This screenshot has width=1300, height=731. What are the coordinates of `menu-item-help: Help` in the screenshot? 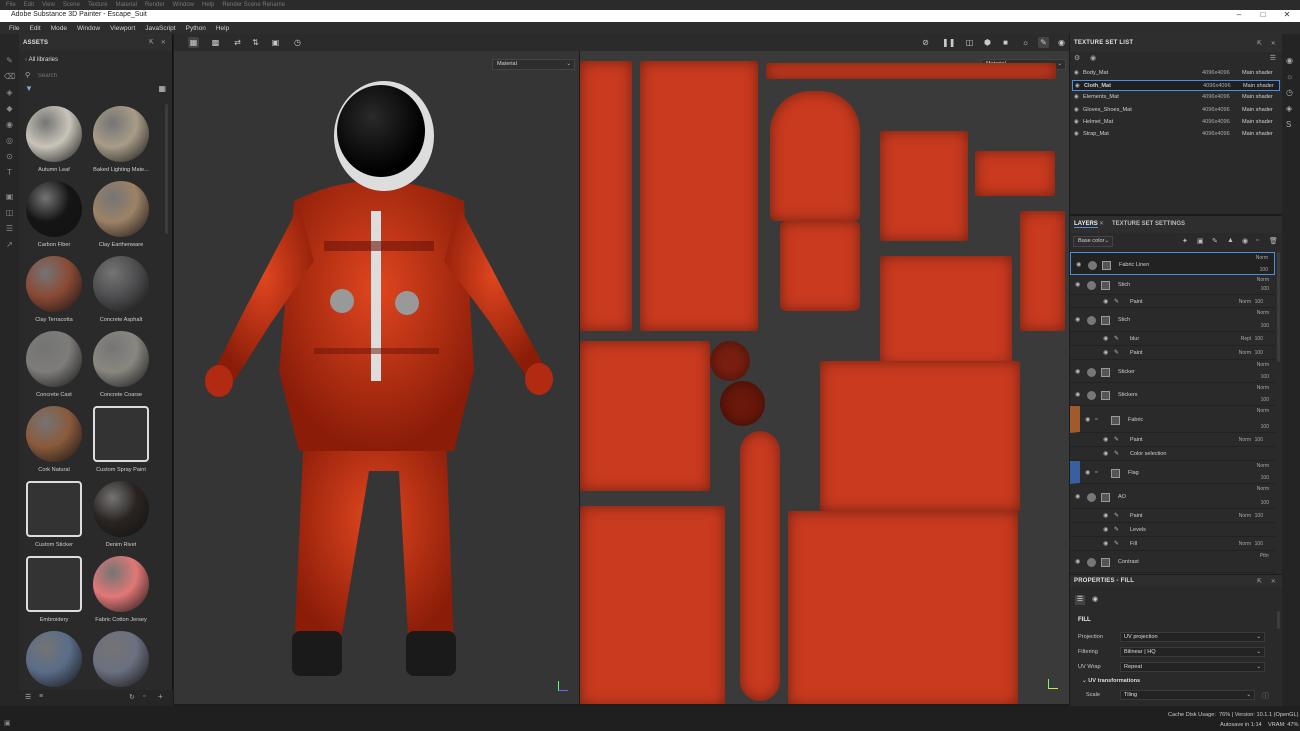 It's located at (222, 28).